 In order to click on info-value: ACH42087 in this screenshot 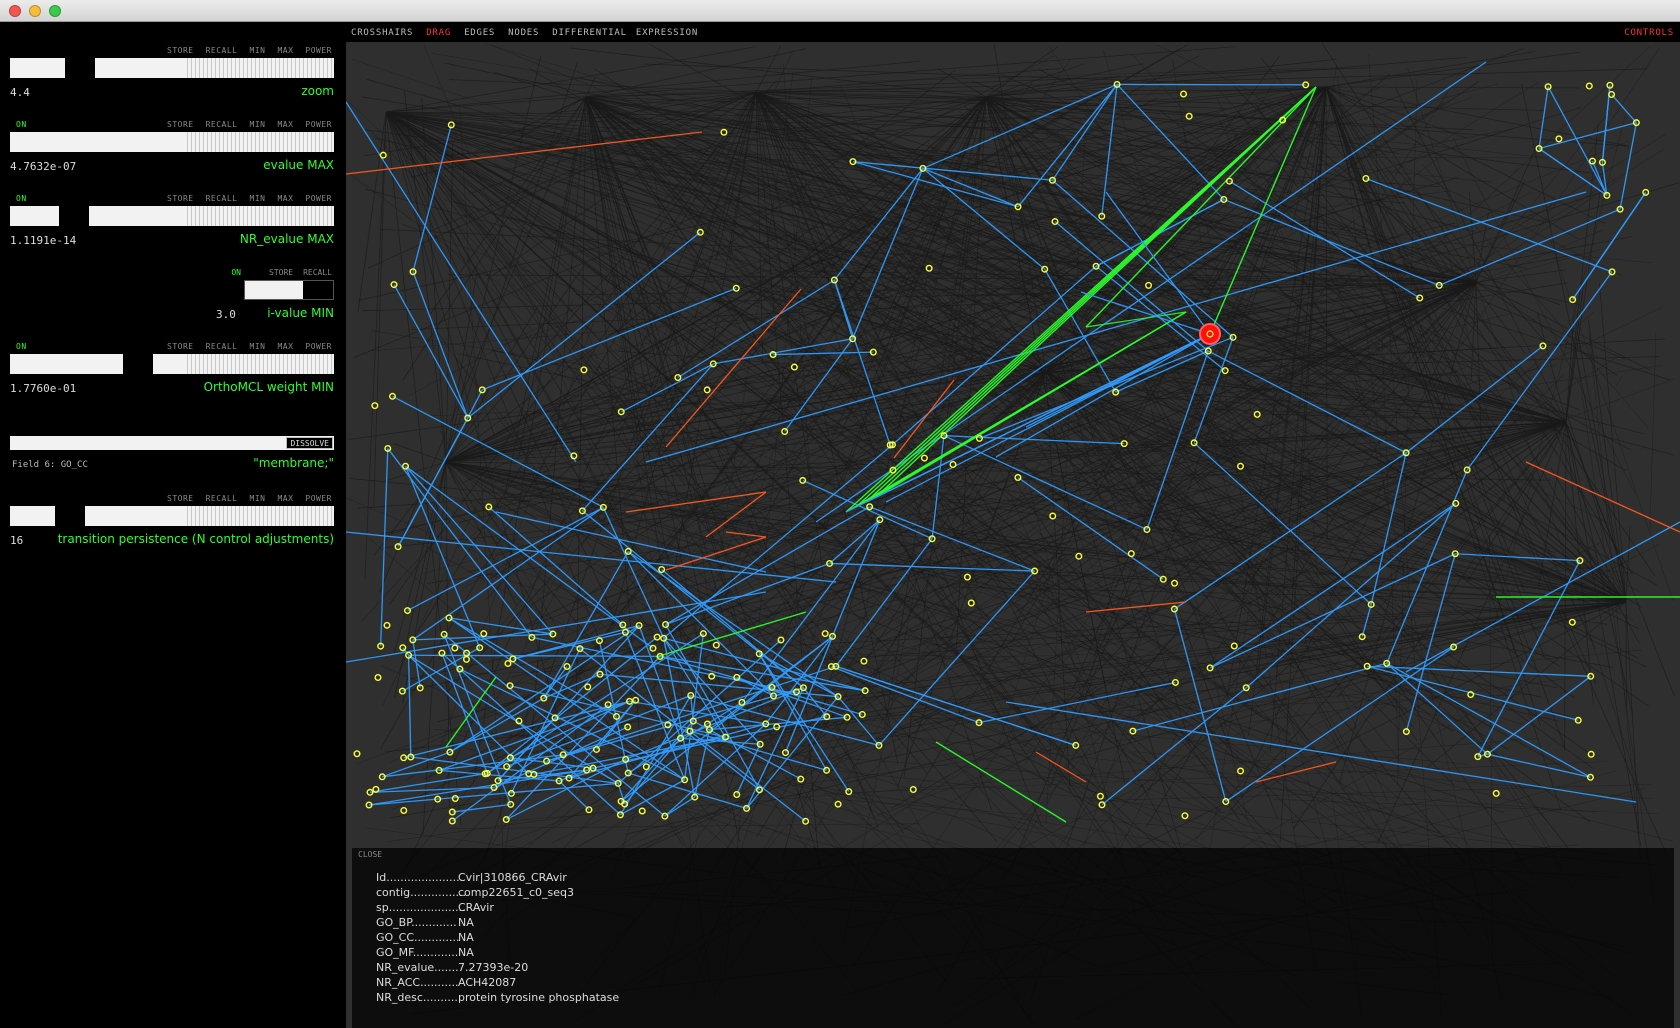, I will do `click(487, 982)`.